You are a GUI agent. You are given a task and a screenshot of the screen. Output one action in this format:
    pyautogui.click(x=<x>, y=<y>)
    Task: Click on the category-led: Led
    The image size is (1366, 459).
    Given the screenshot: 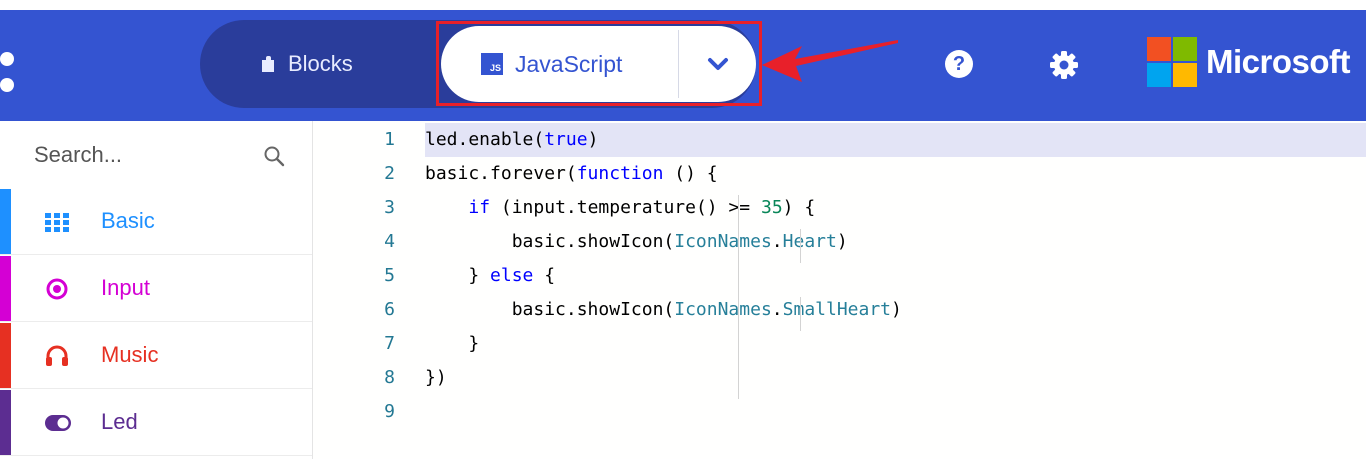 What is the action you would take?
    pyautogui.click(x=156, y=423)
    